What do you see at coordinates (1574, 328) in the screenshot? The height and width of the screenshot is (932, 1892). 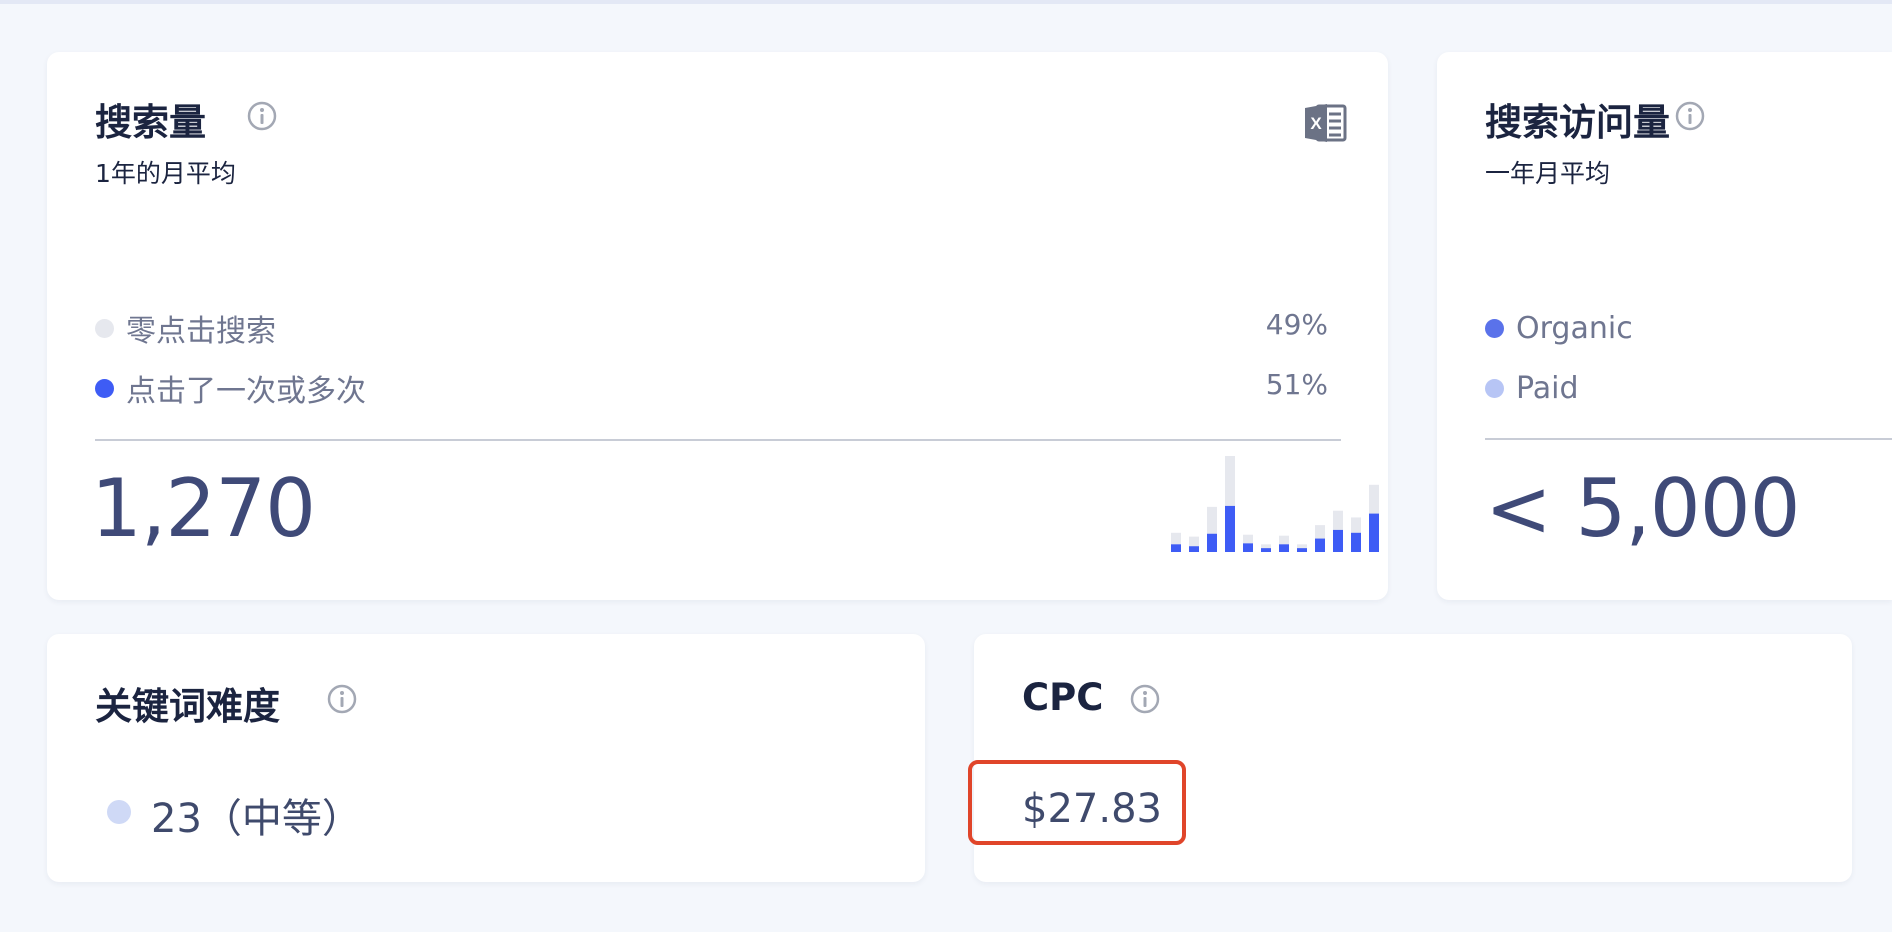 I see `legend-label: Organic` at bounding box center [1574, 328].